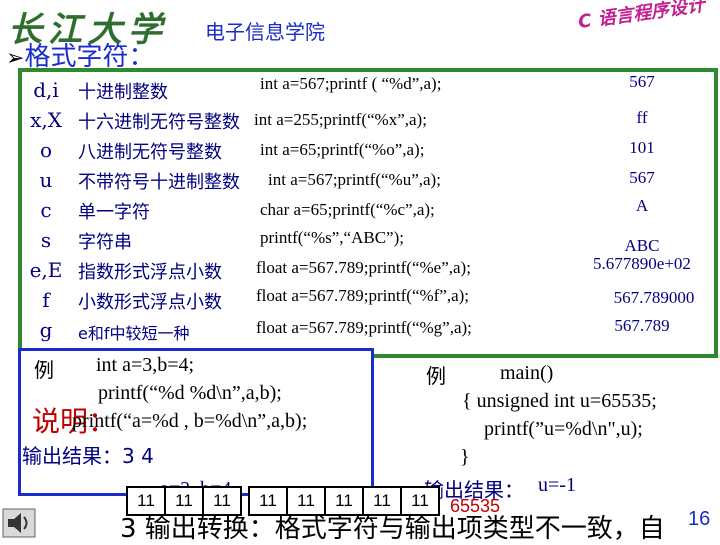 The width and height of the screenshot is (720, 545). I want to click on example-right-line: printf(”u=%d\n",u);, so click(563, 429).